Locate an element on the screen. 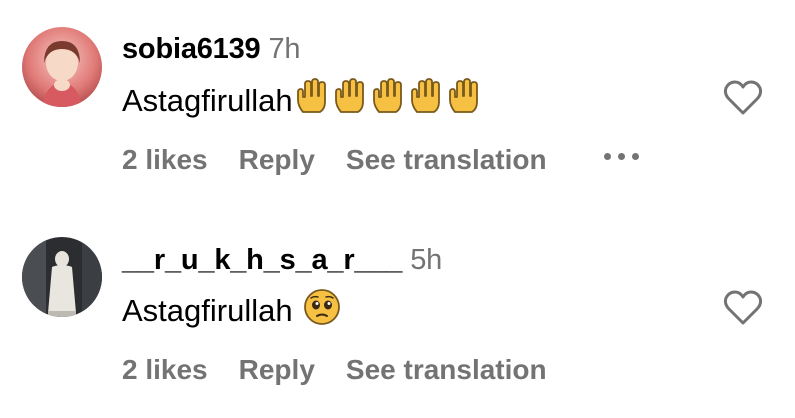  comment-username: __r_u_k_h_s_a_r___ 5h is located at coordinates (282, 260).